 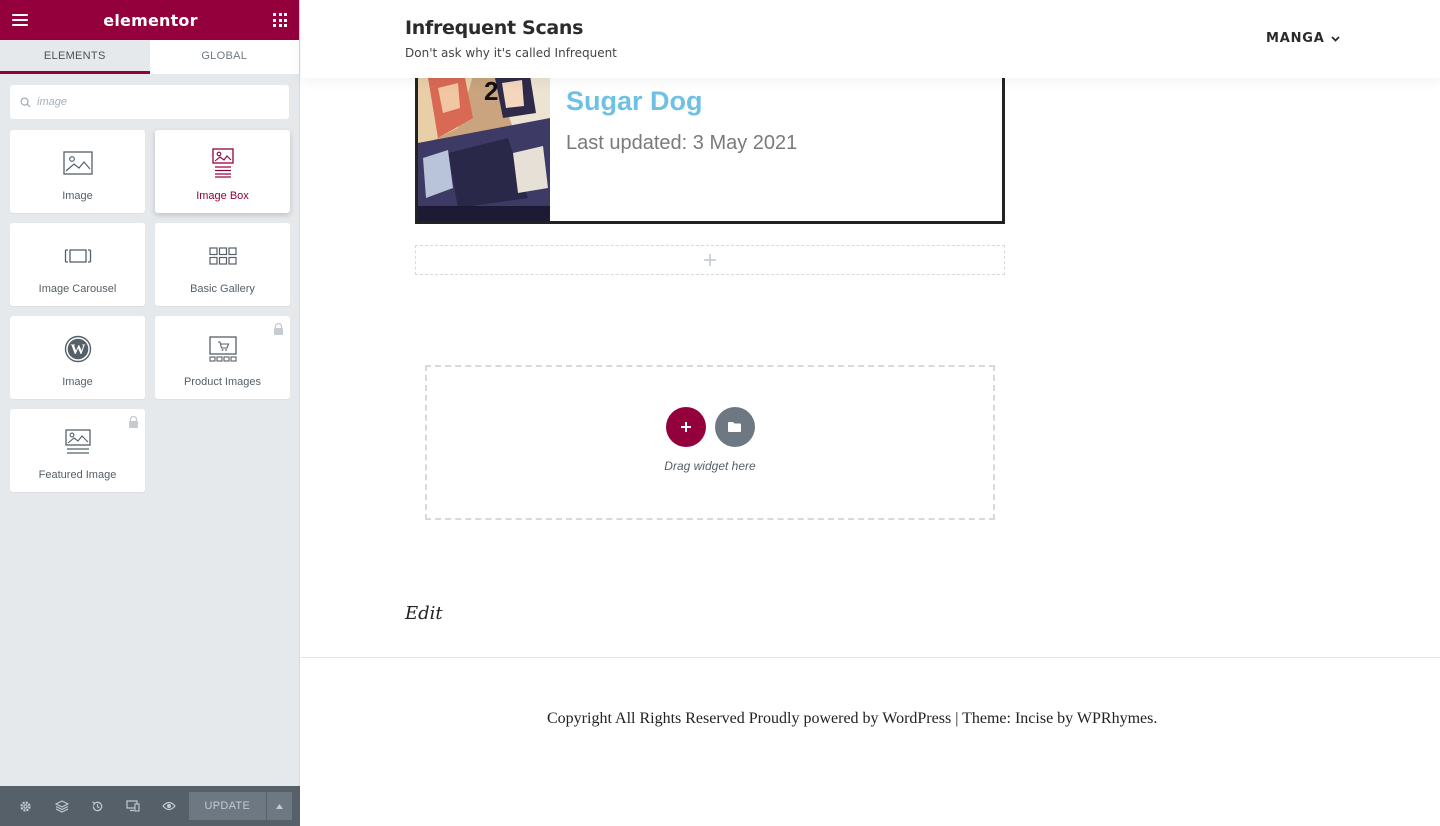 I want to click on dropzone-buttons, so click(x=710, y=426).